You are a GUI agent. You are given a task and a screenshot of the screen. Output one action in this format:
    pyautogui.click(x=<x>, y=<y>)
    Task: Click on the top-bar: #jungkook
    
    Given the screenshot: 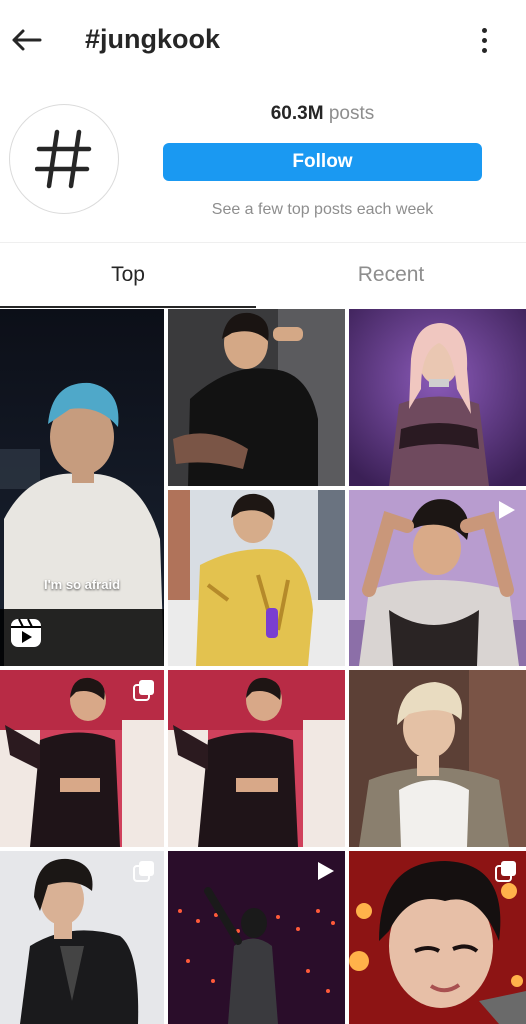 What is the action you would take?
    pyautogui.click(x=263, y=39)
    